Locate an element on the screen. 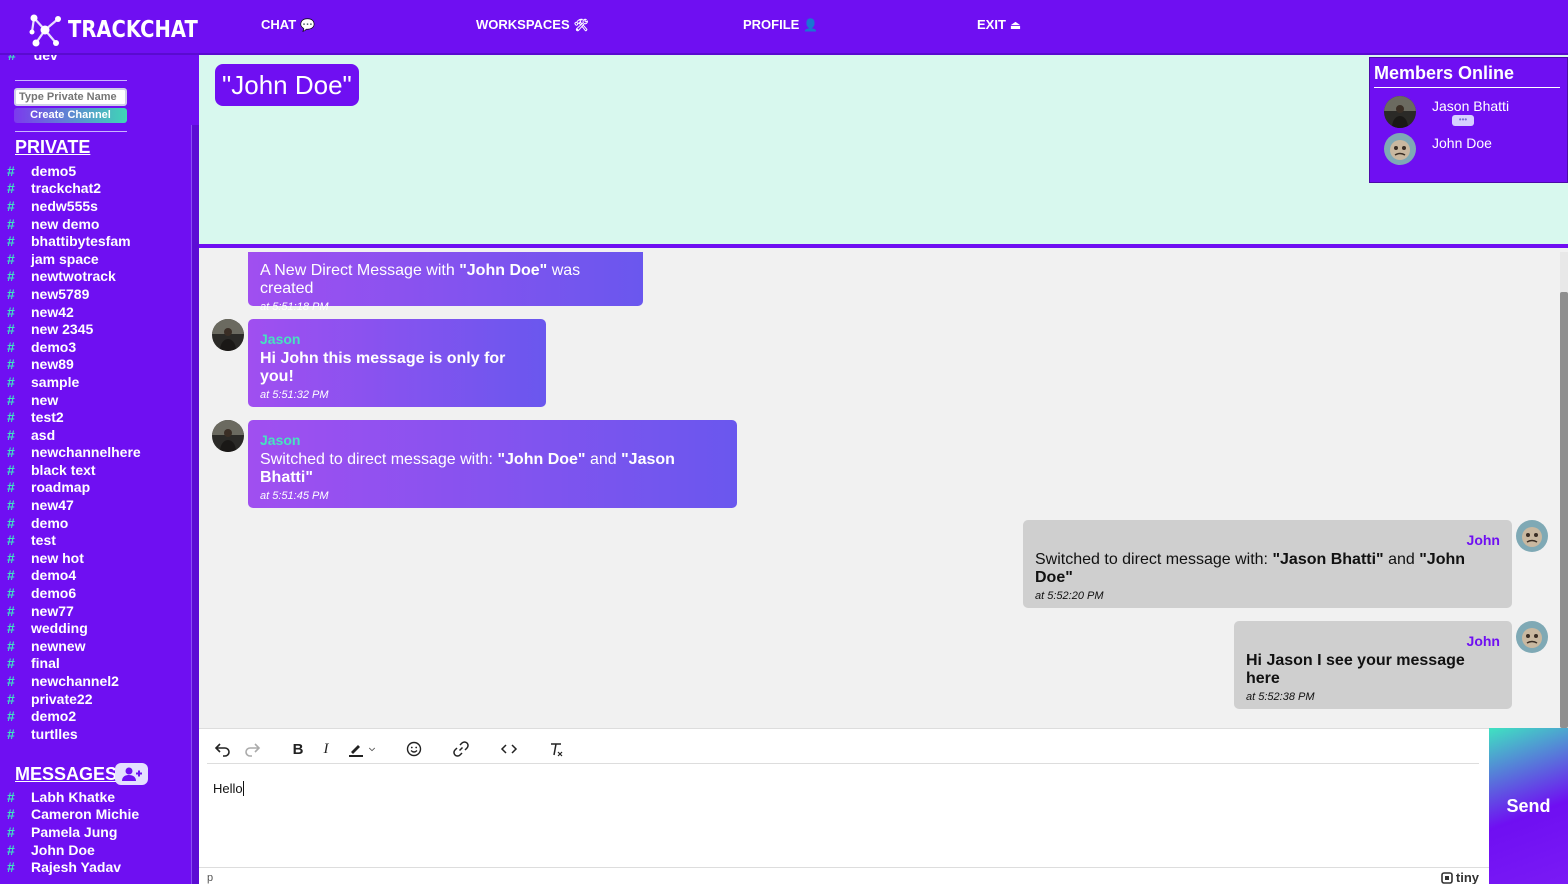 The image size is (1568, 884). emoji-button is located at coordinates (414, 749).